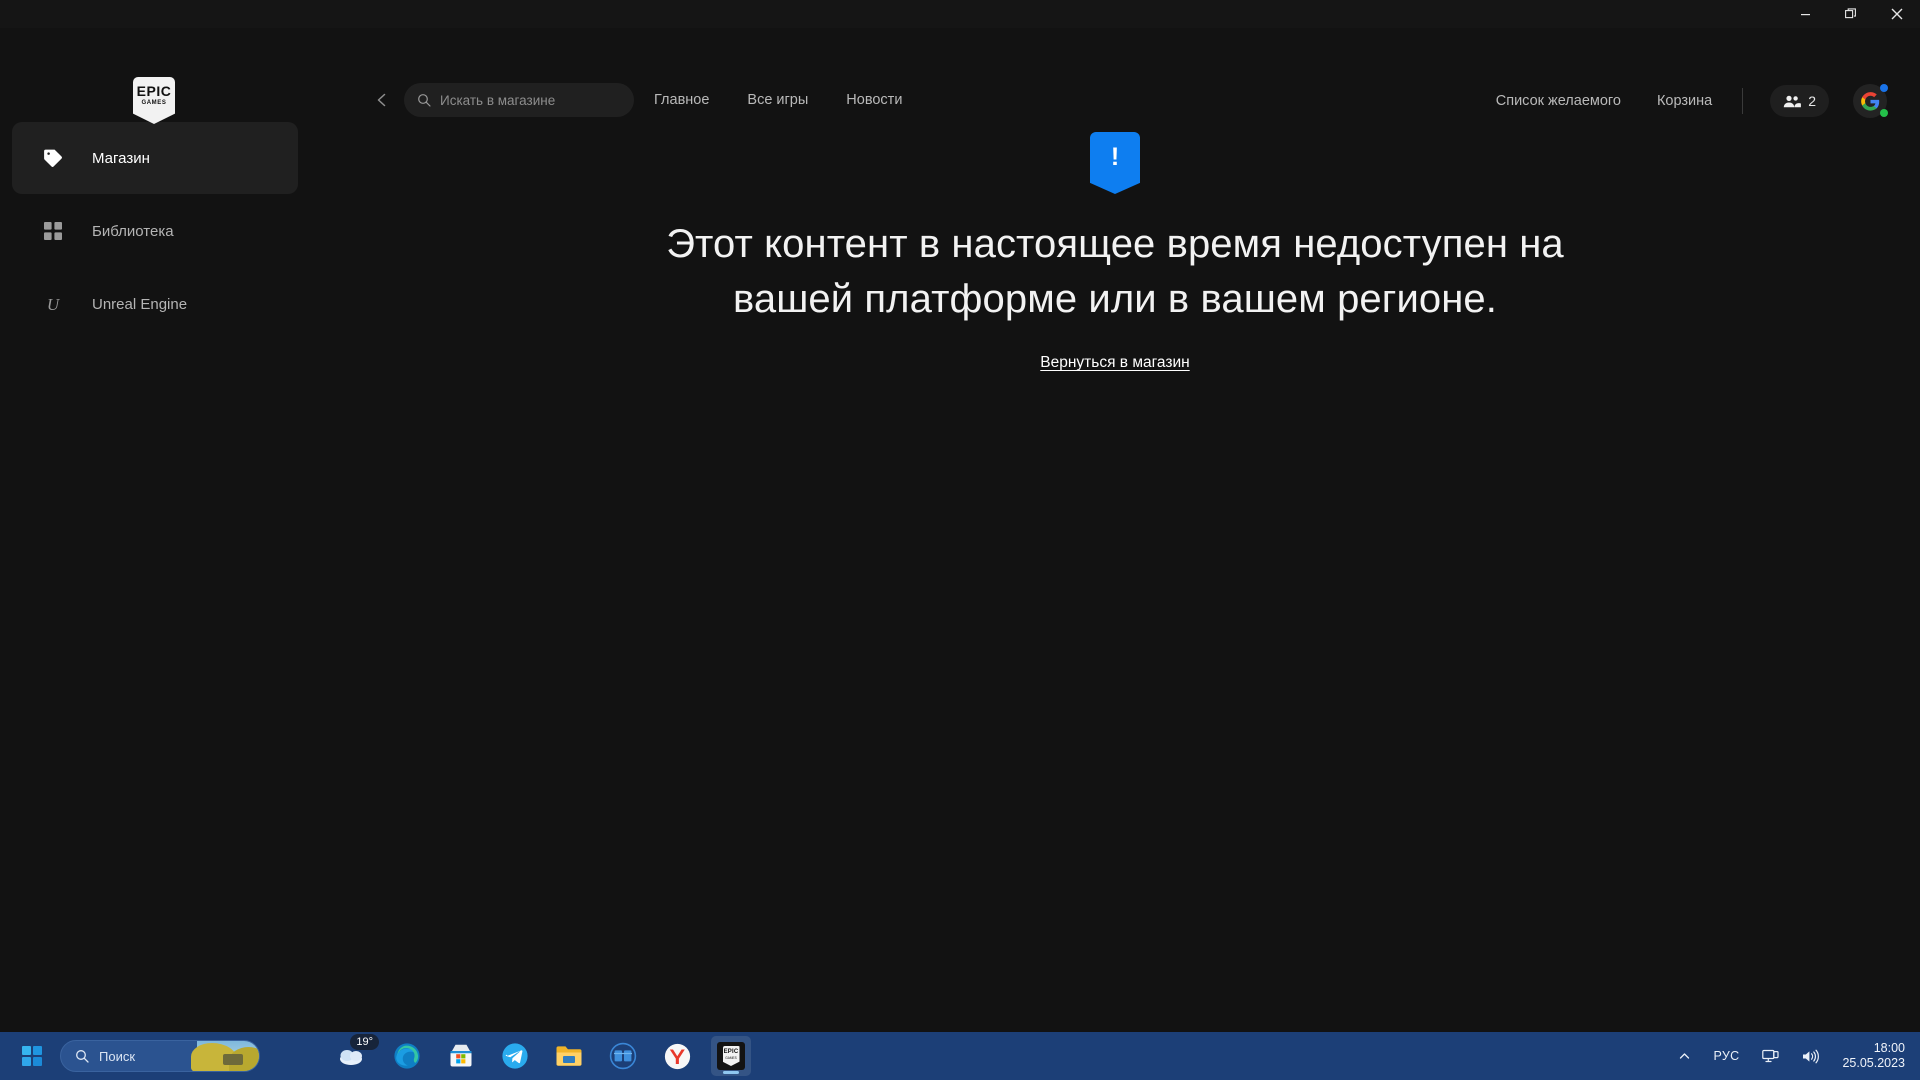 The image size is (1920, 1080). I want to click on online-status-dot, so click(1884, 113).